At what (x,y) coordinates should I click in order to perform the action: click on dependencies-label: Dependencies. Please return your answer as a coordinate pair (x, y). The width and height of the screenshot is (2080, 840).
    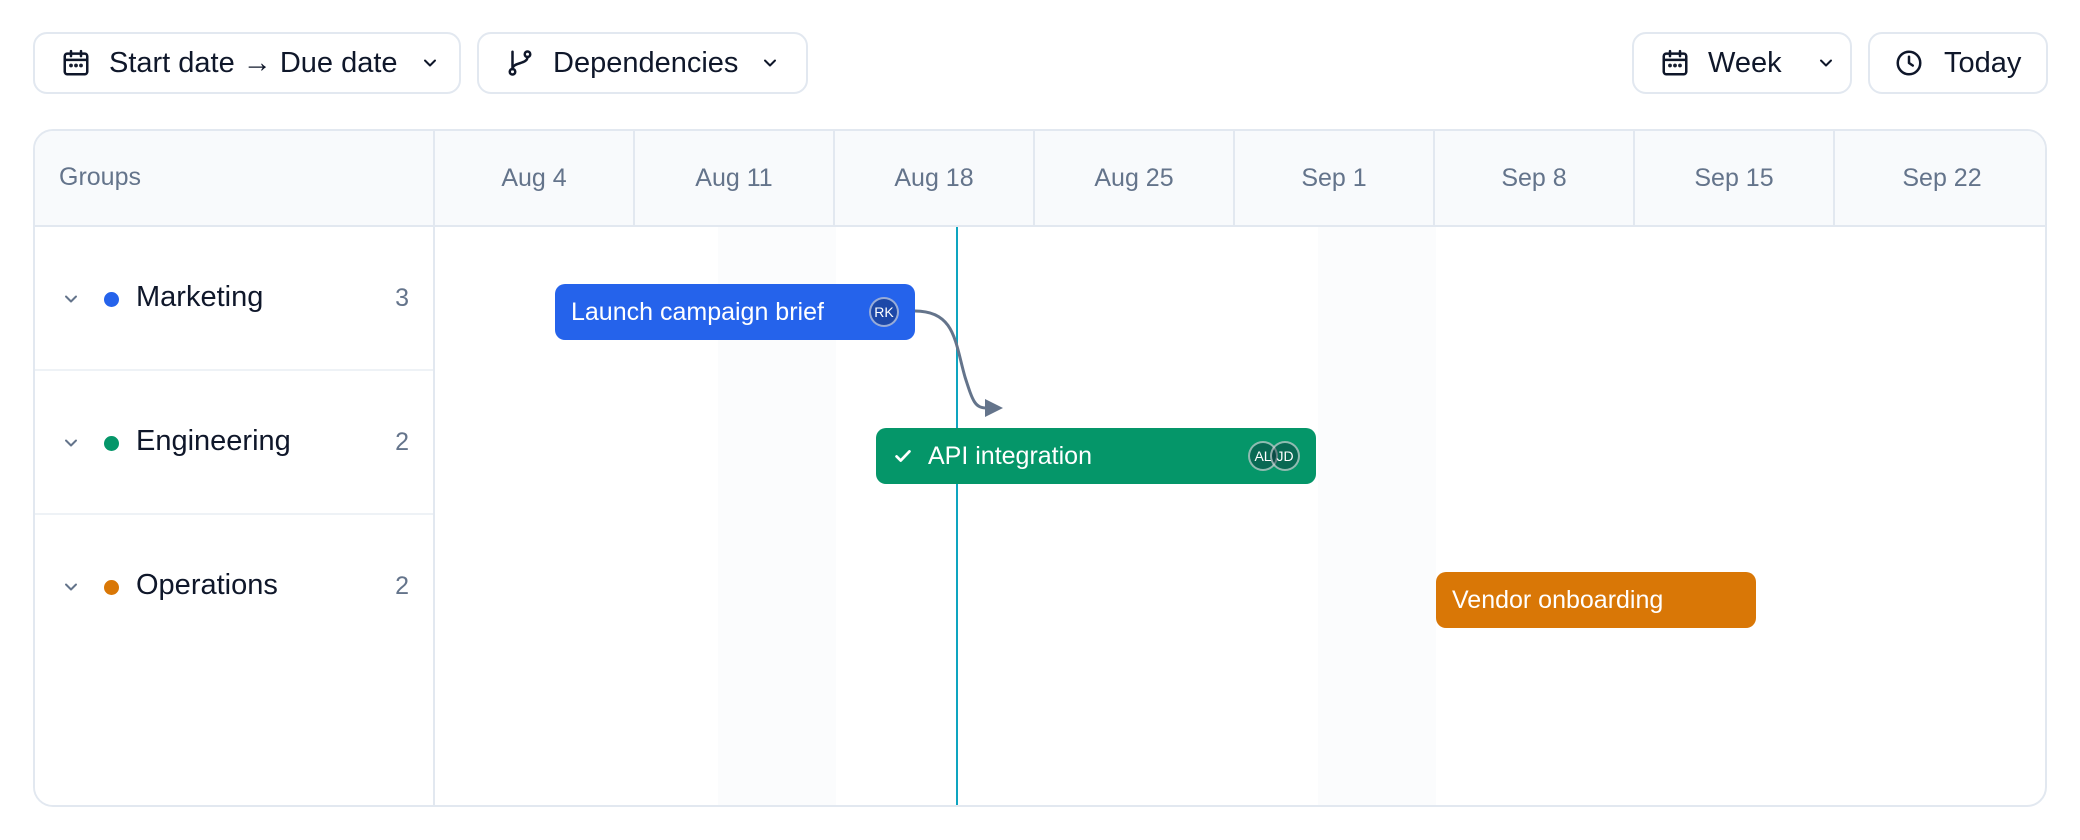
    Looking at the image, I should click on (646, 62).